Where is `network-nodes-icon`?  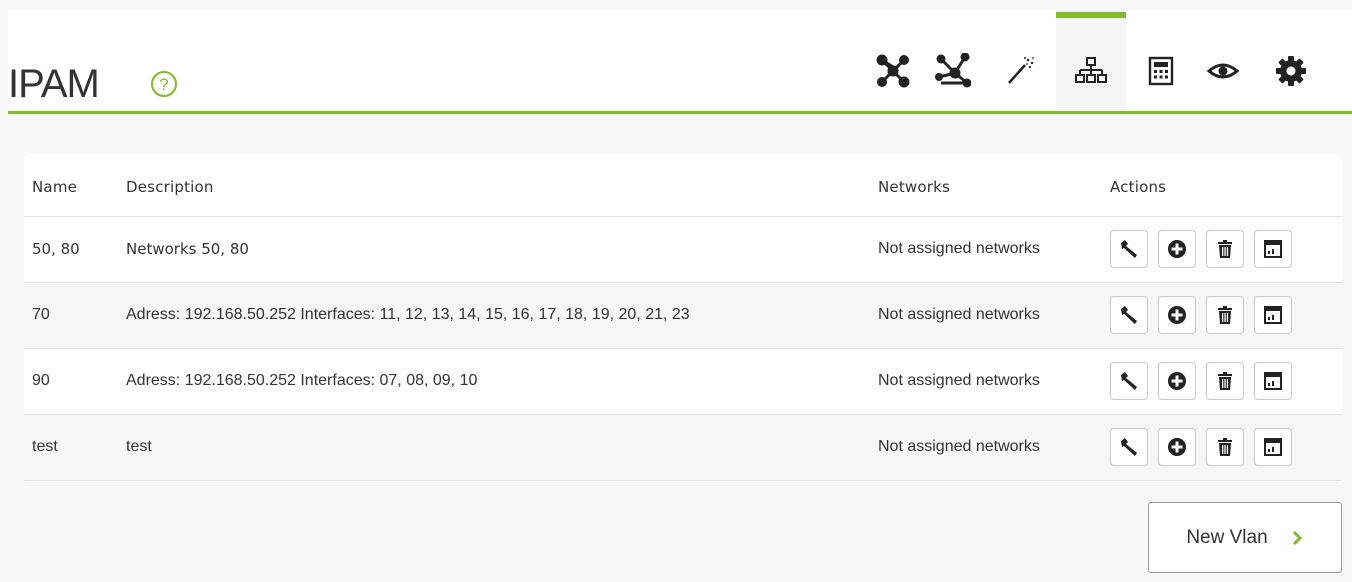
network-nodes-icon is located at coordinates (953, 69).